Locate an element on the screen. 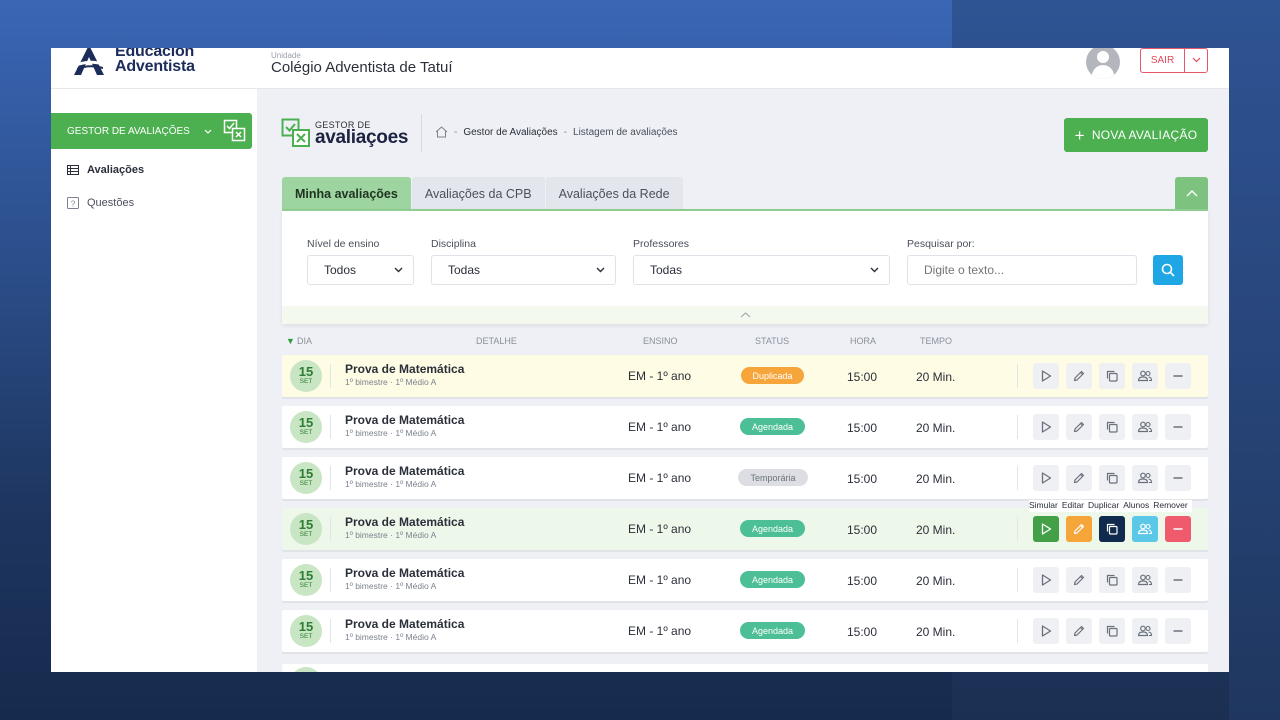 This screenshot has height=720, width=1280. tab-minha-avaliacoes: Minha avaliações is located at coordinates (346, 193).